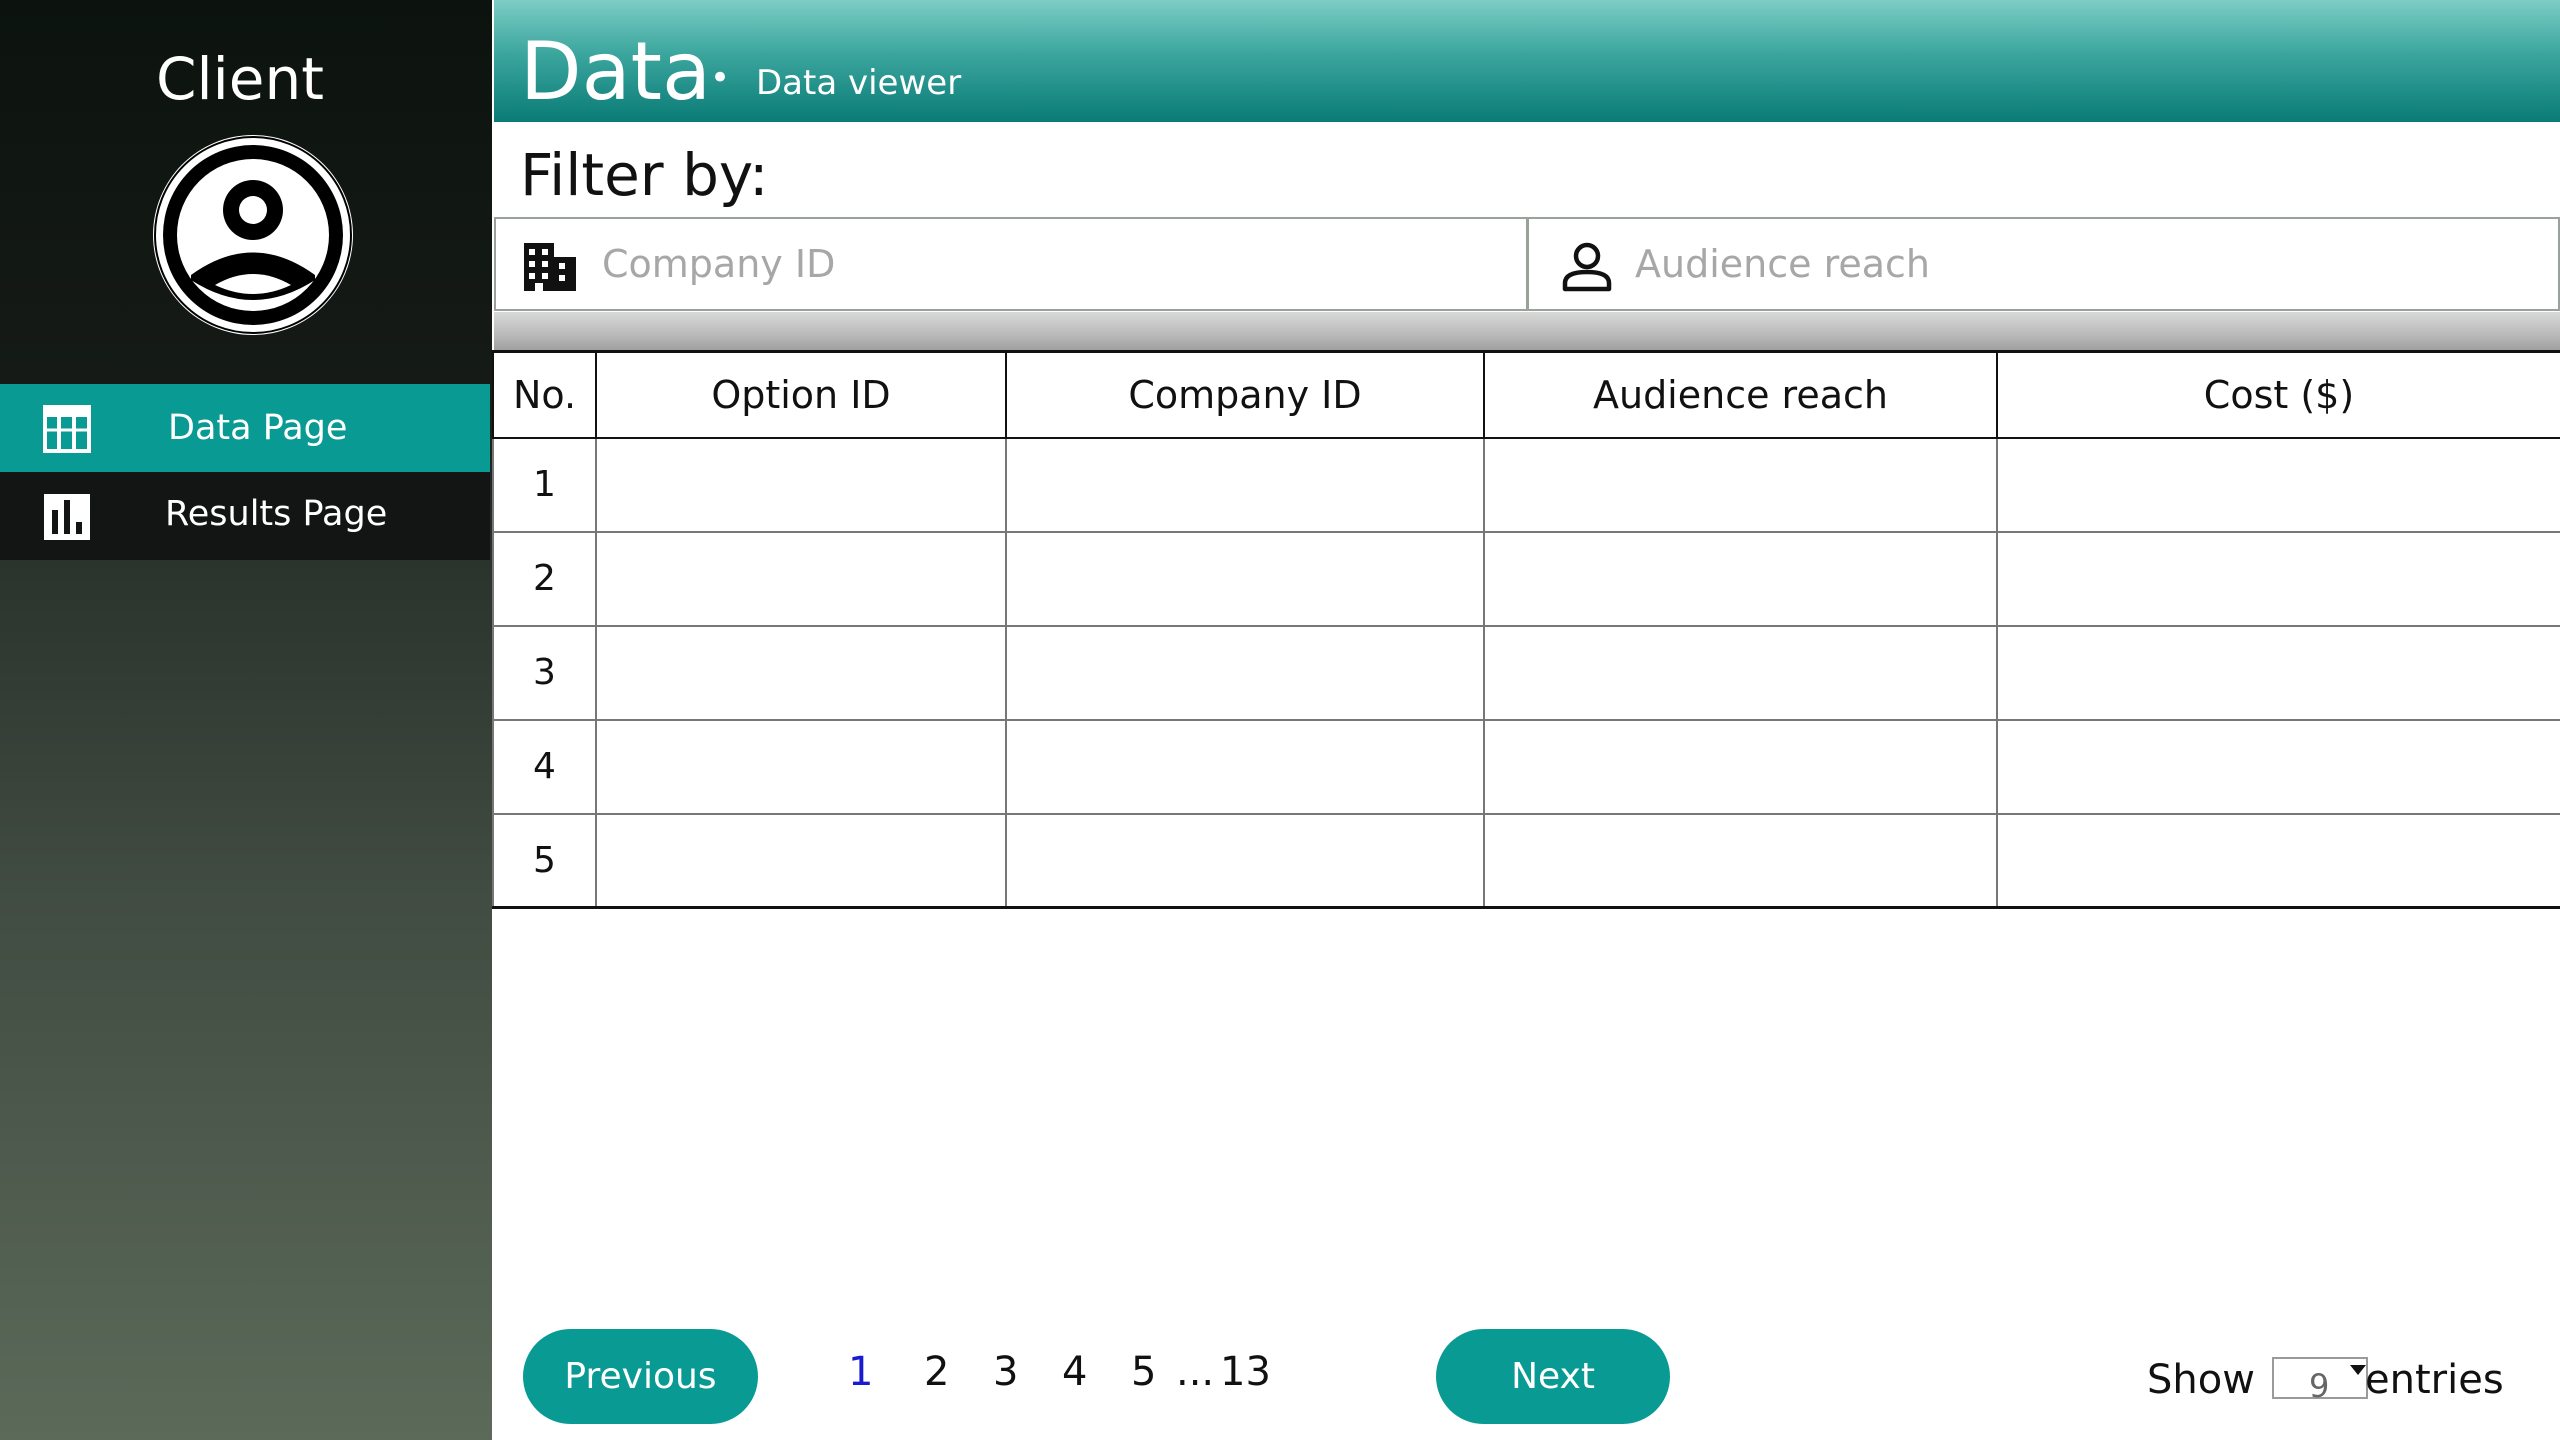  I want to click on table-row: 1, so click(1526, 484).